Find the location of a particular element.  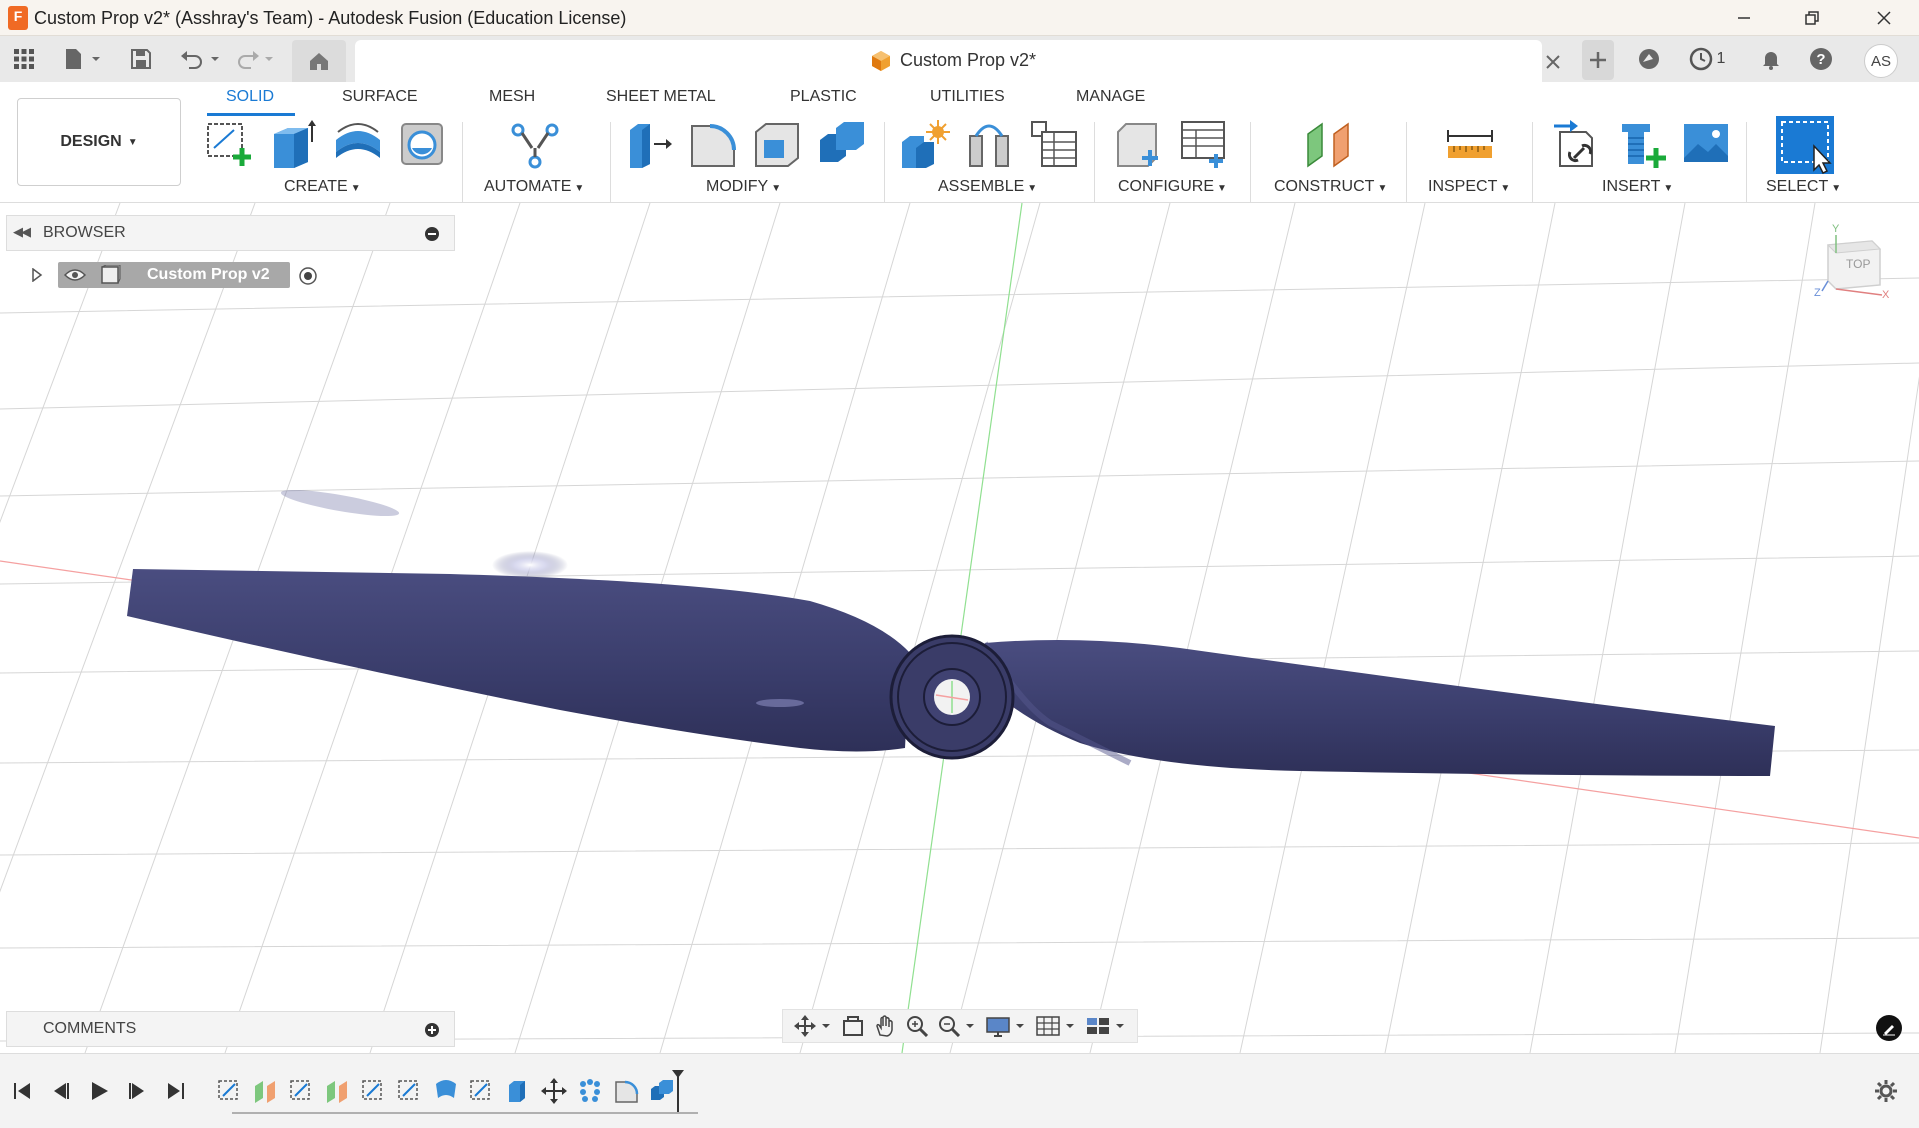

modify-group-label: MODIFY ▼ is located at coordinates (743, 187).